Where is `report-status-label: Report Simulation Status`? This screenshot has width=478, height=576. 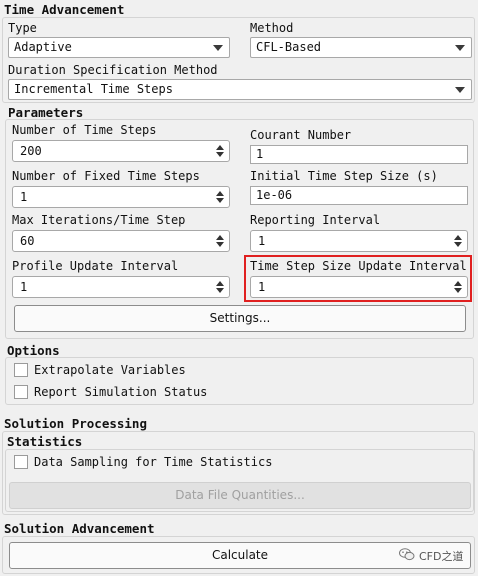 report-status-label: Report Simulation Status is located at coordinates (121, 392).